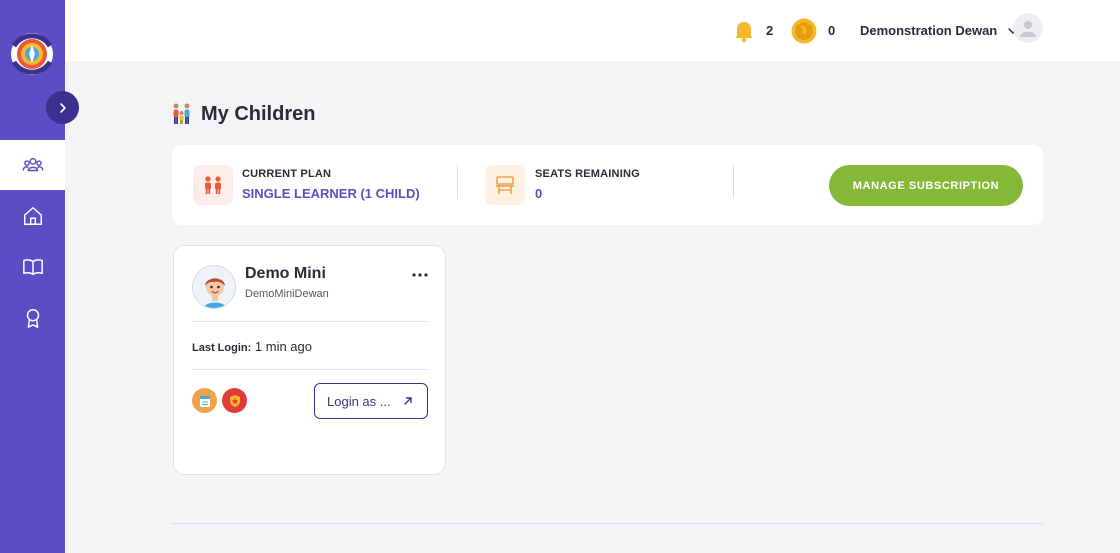 Image resolution: width=1120 pixels, height=553 pixels. I want to click on shield-badge, so click(234, 400).